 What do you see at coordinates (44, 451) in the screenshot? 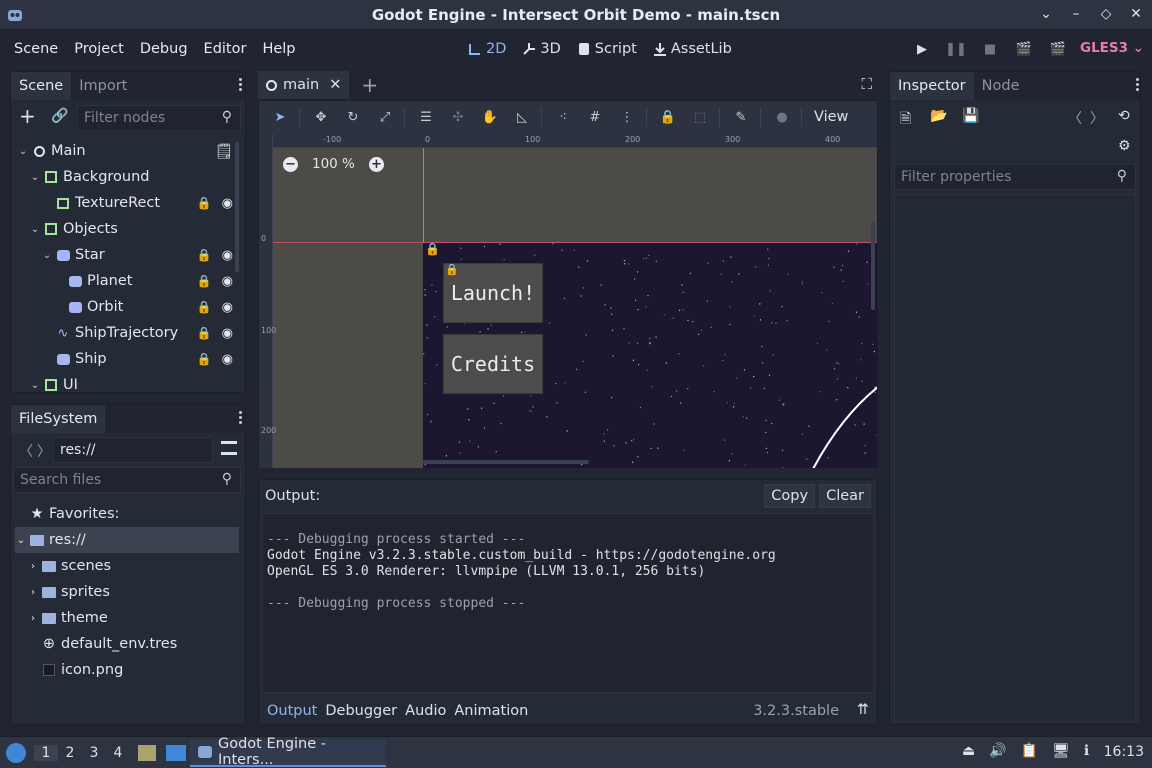
I see `forward-icon: 〉` at bounding box center [44, 451].